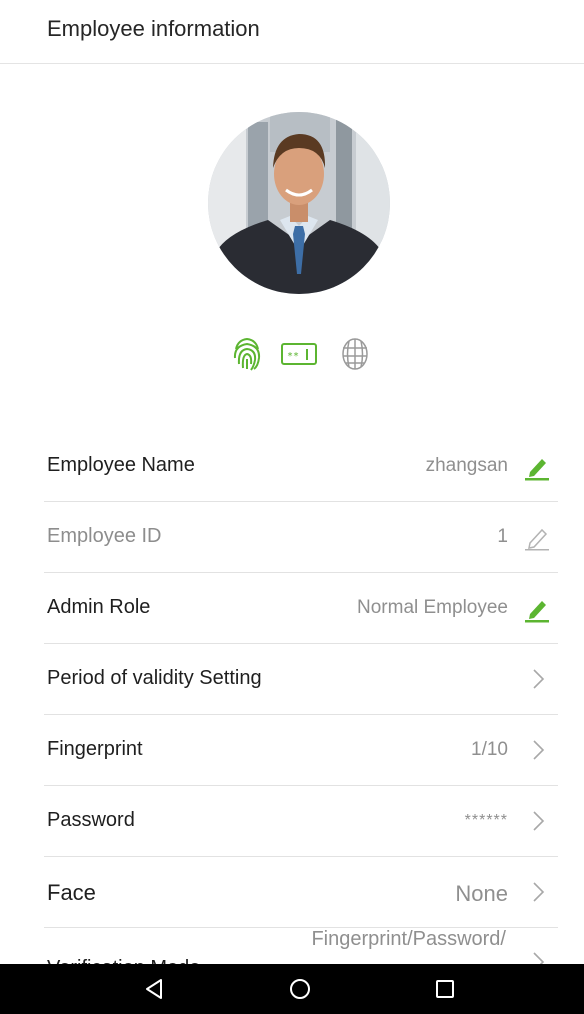 The image size is (584, 1014). I want to click on fingerprint-count: 1/10, so click(489, 749).